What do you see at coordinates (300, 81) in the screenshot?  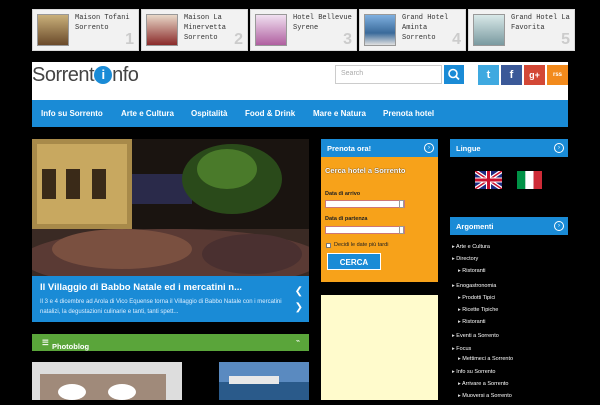 I see `site-header: Sorrent i nfo Search t f g+ rss` at bounding box center [300, 81].